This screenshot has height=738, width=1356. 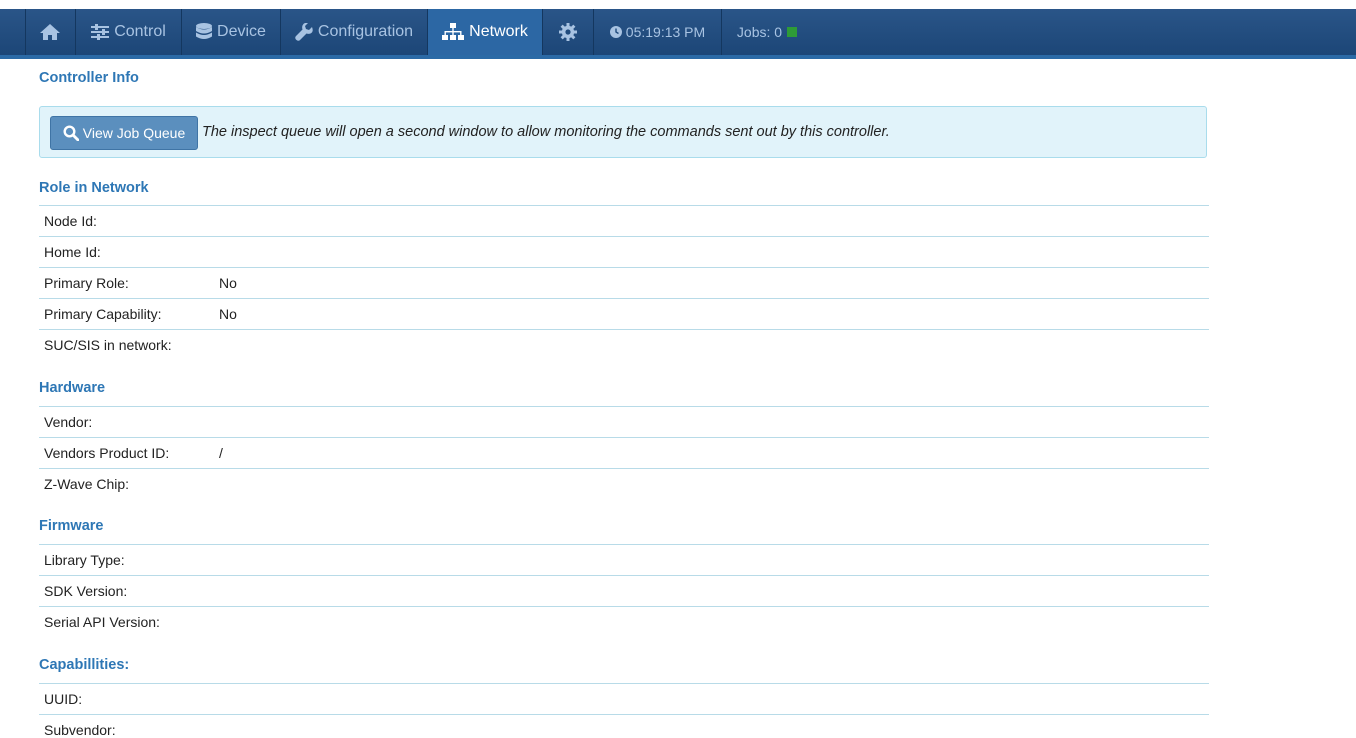 I want to click on info-row-sdk-version: SDK Version:, so click(x=624, y=590).